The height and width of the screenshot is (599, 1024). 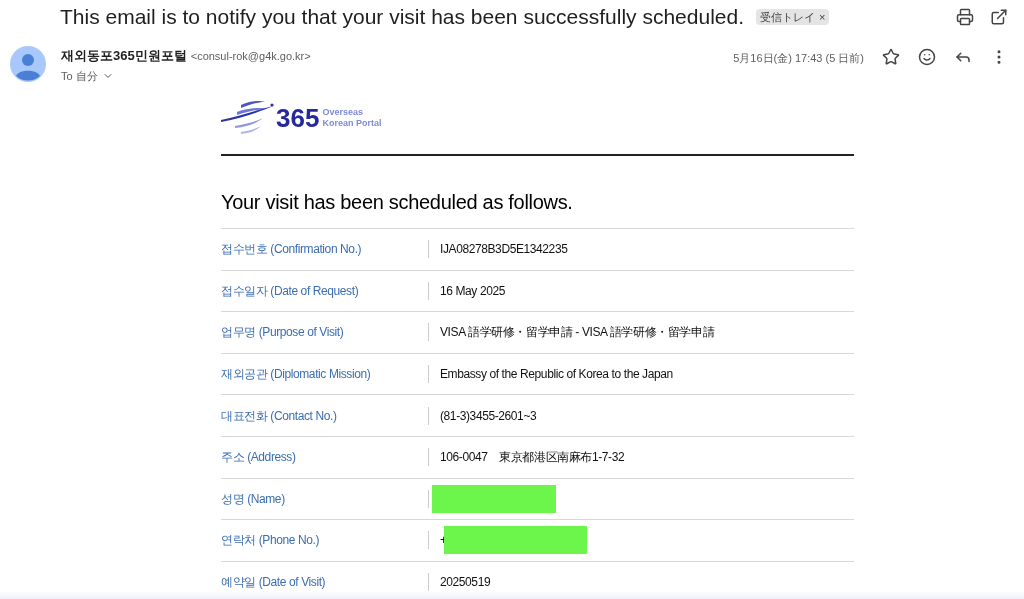 I want to click on field-value: (81-3)3455-2601~3, so click(x=488, y=416).